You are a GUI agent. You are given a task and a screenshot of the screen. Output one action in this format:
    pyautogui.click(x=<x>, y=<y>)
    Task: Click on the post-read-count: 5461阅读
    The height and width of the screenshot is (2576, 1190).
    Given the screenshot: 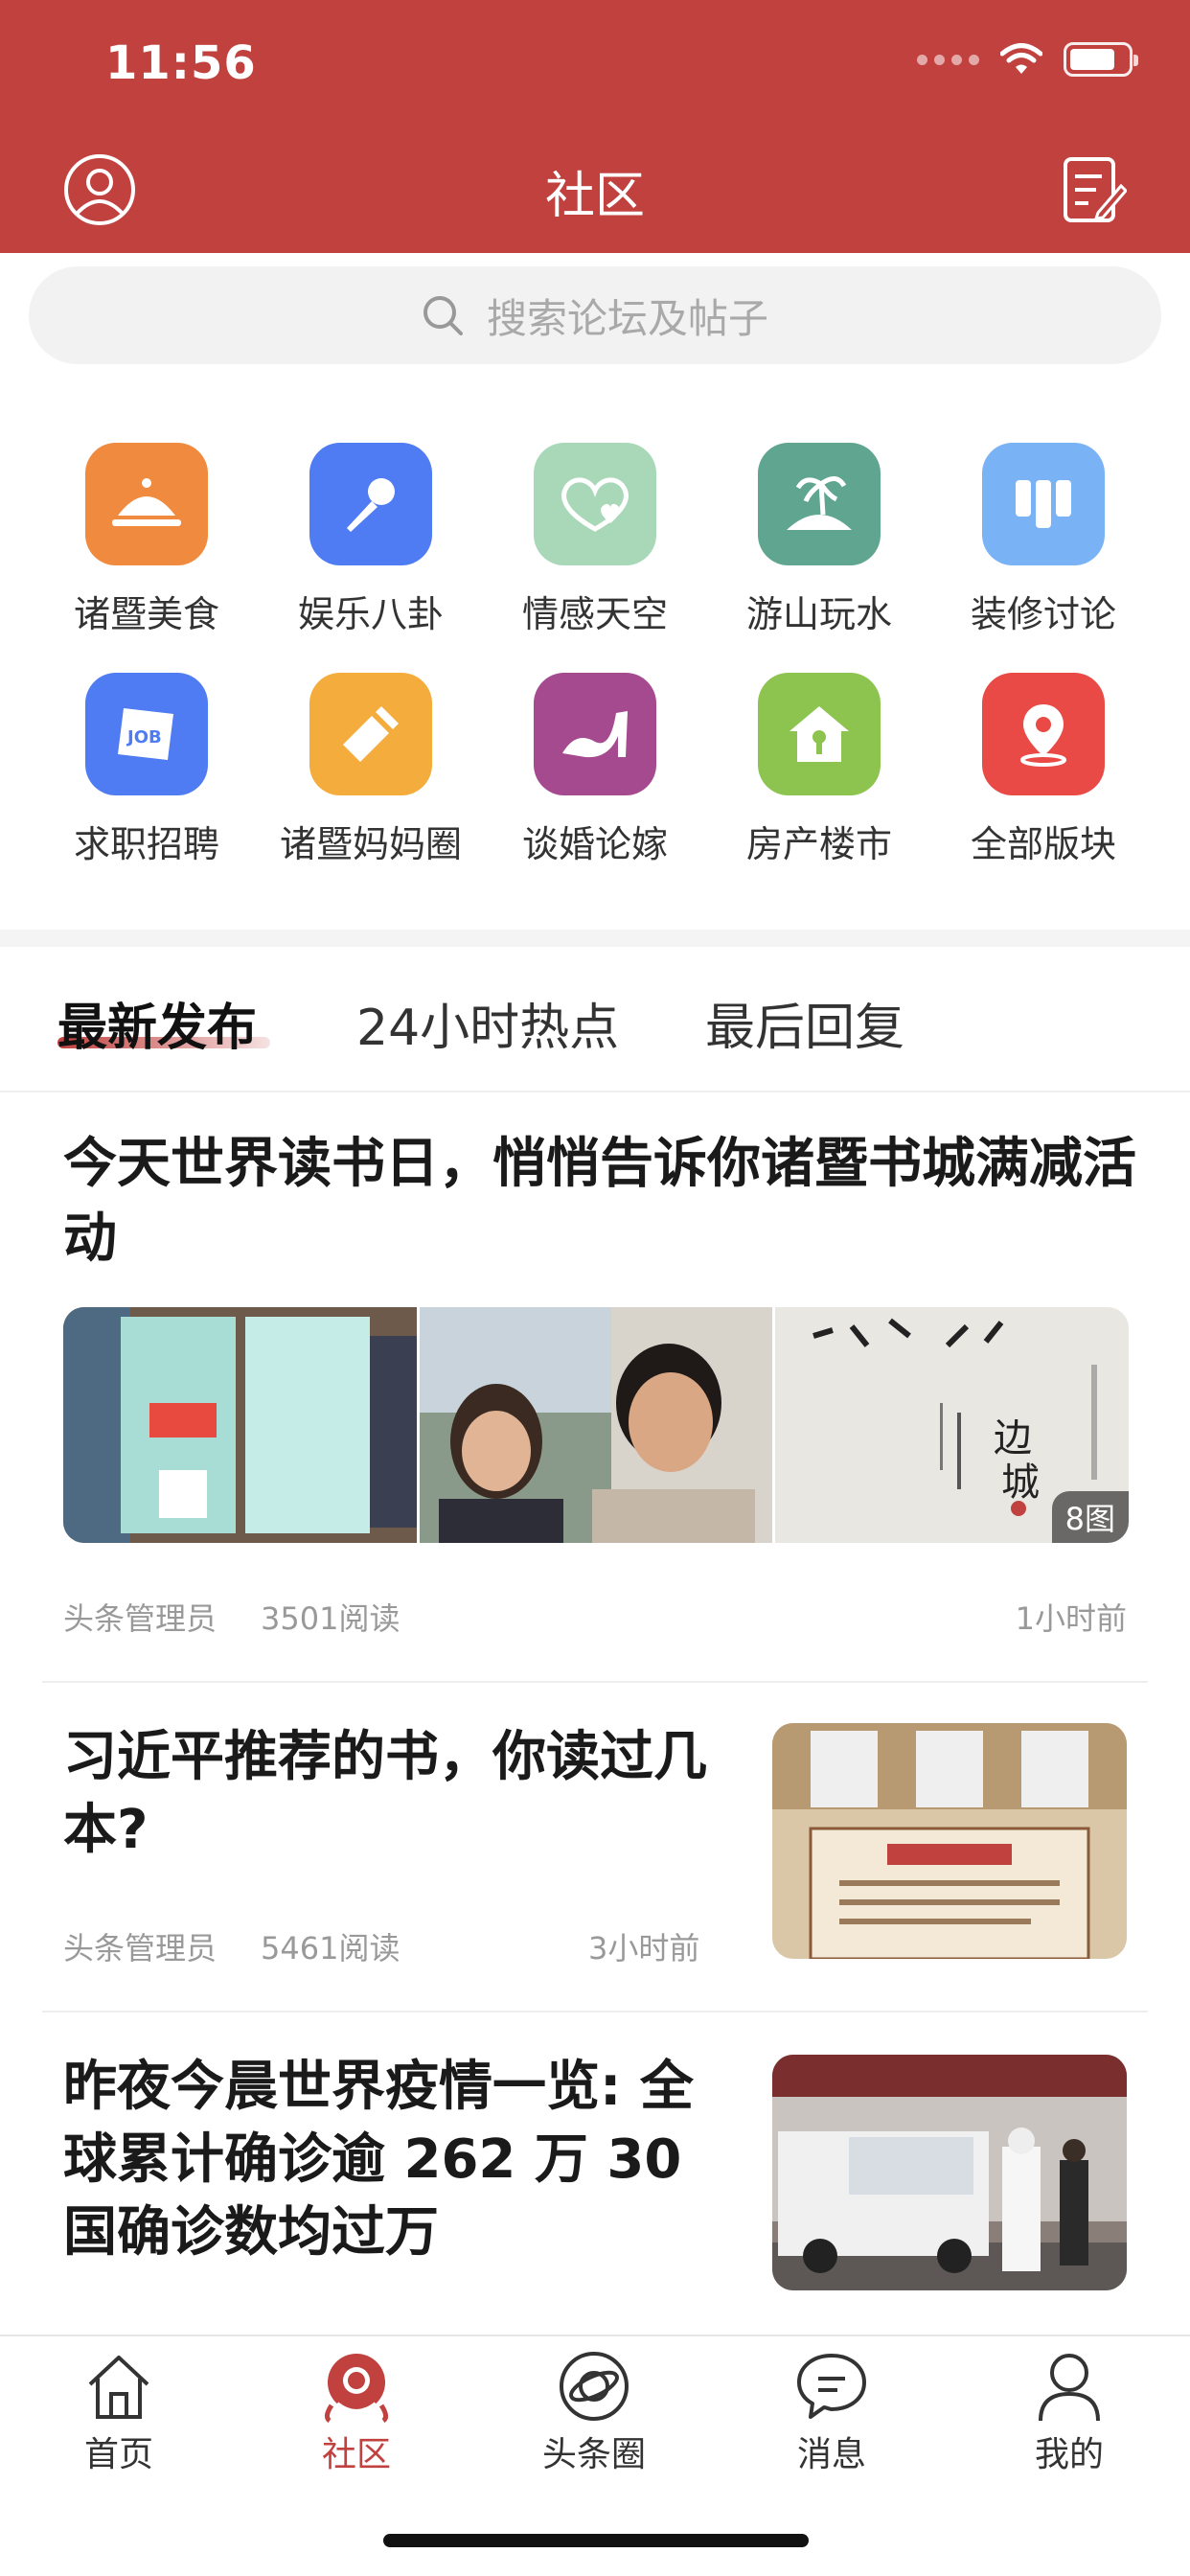 What is the action you would take?
    pyautogui.click(x=331, y=1948)
    